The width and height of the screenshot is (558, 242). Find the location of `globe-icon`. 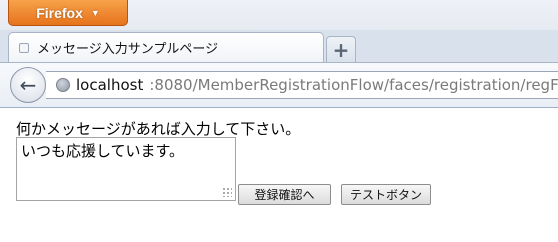

globe-icon is located at coordinates (63, 85).